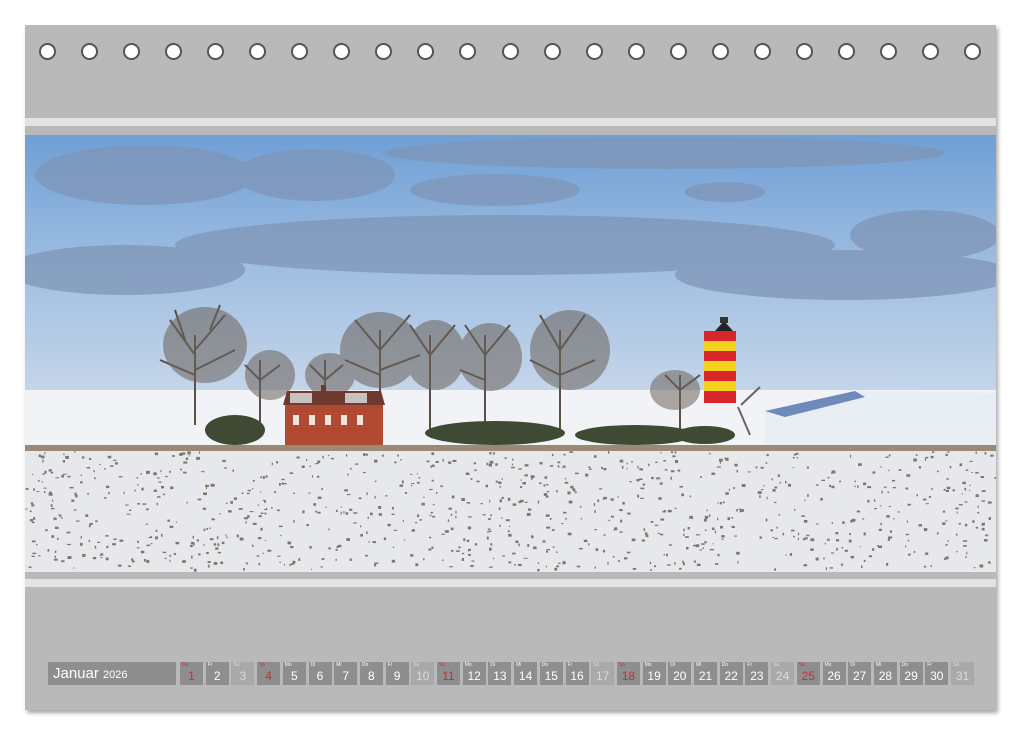 The image size is (1020, 733). Describe the element at coordinates (860, 673) in the screenshot. I see `day-cell: Di 27` at that location.